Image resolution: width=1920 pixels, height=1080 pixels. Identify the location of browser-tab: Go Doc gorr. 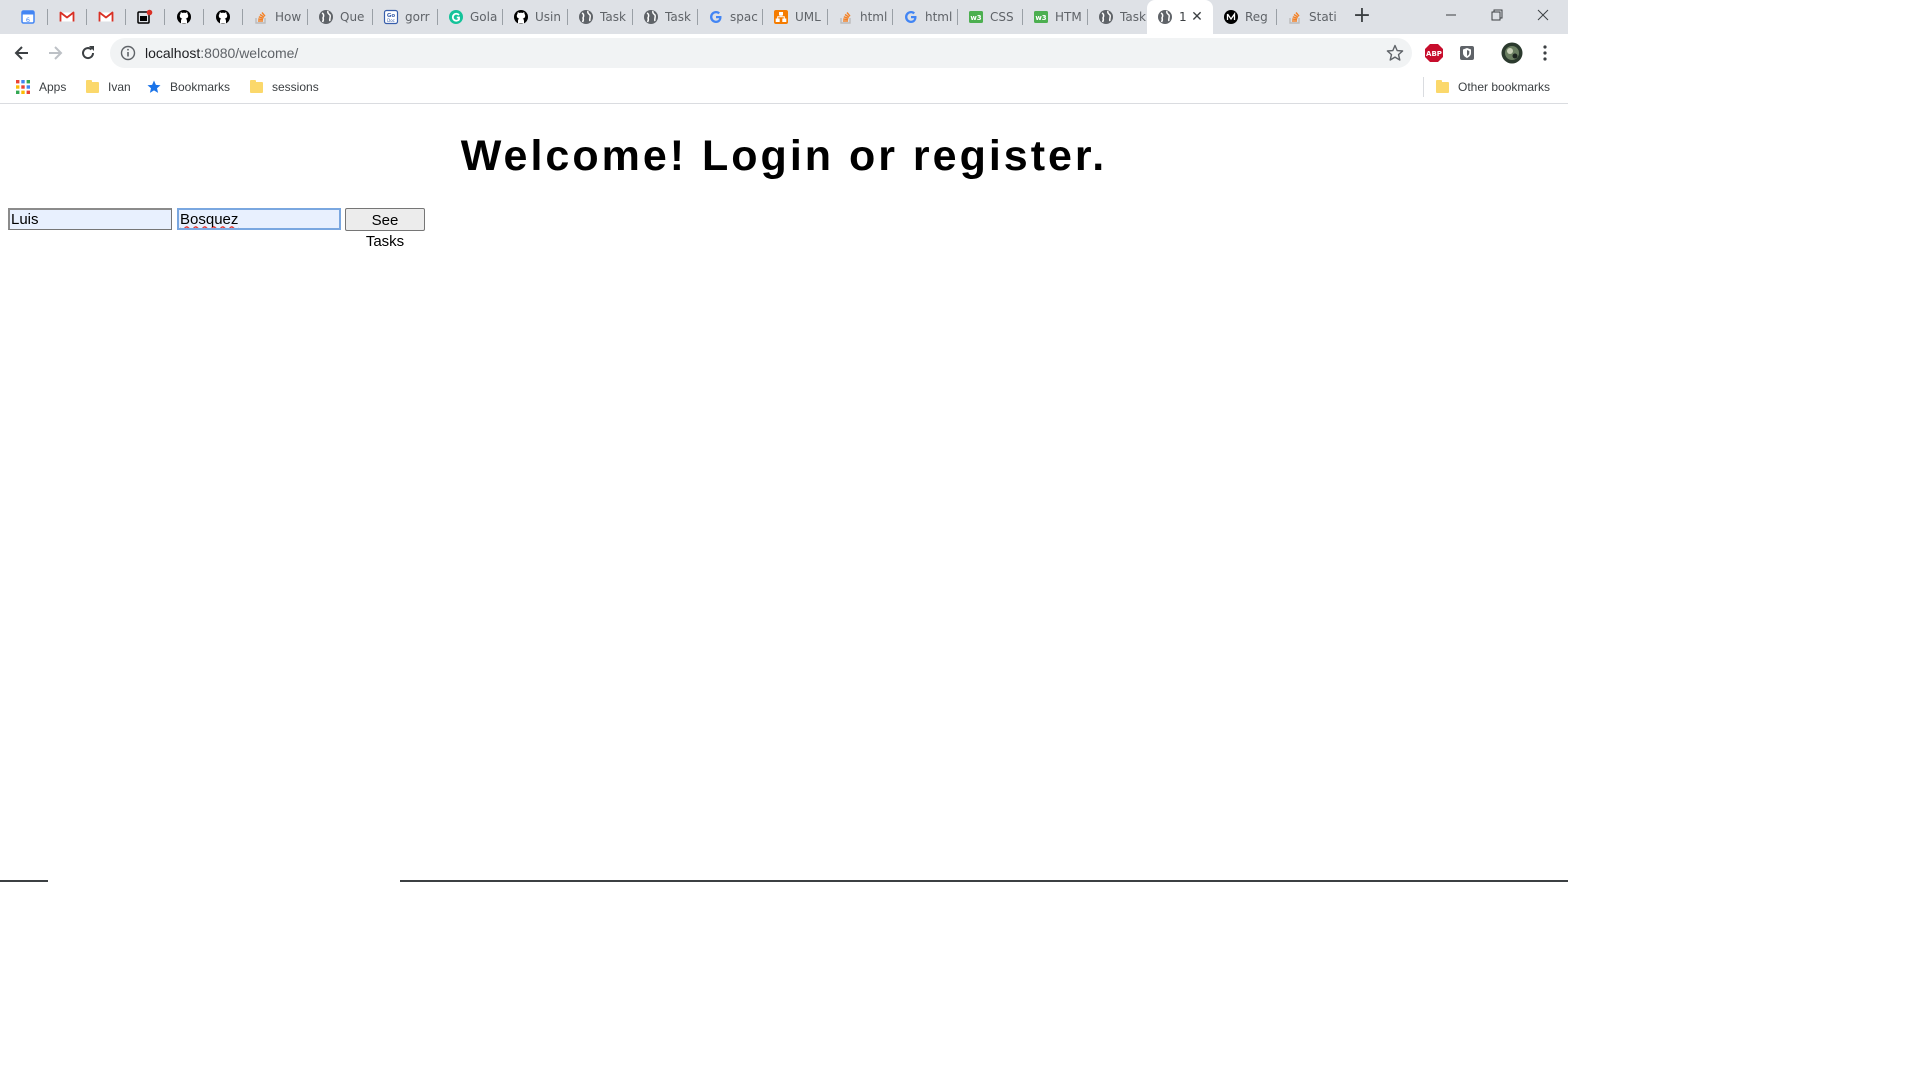
(405, 17).